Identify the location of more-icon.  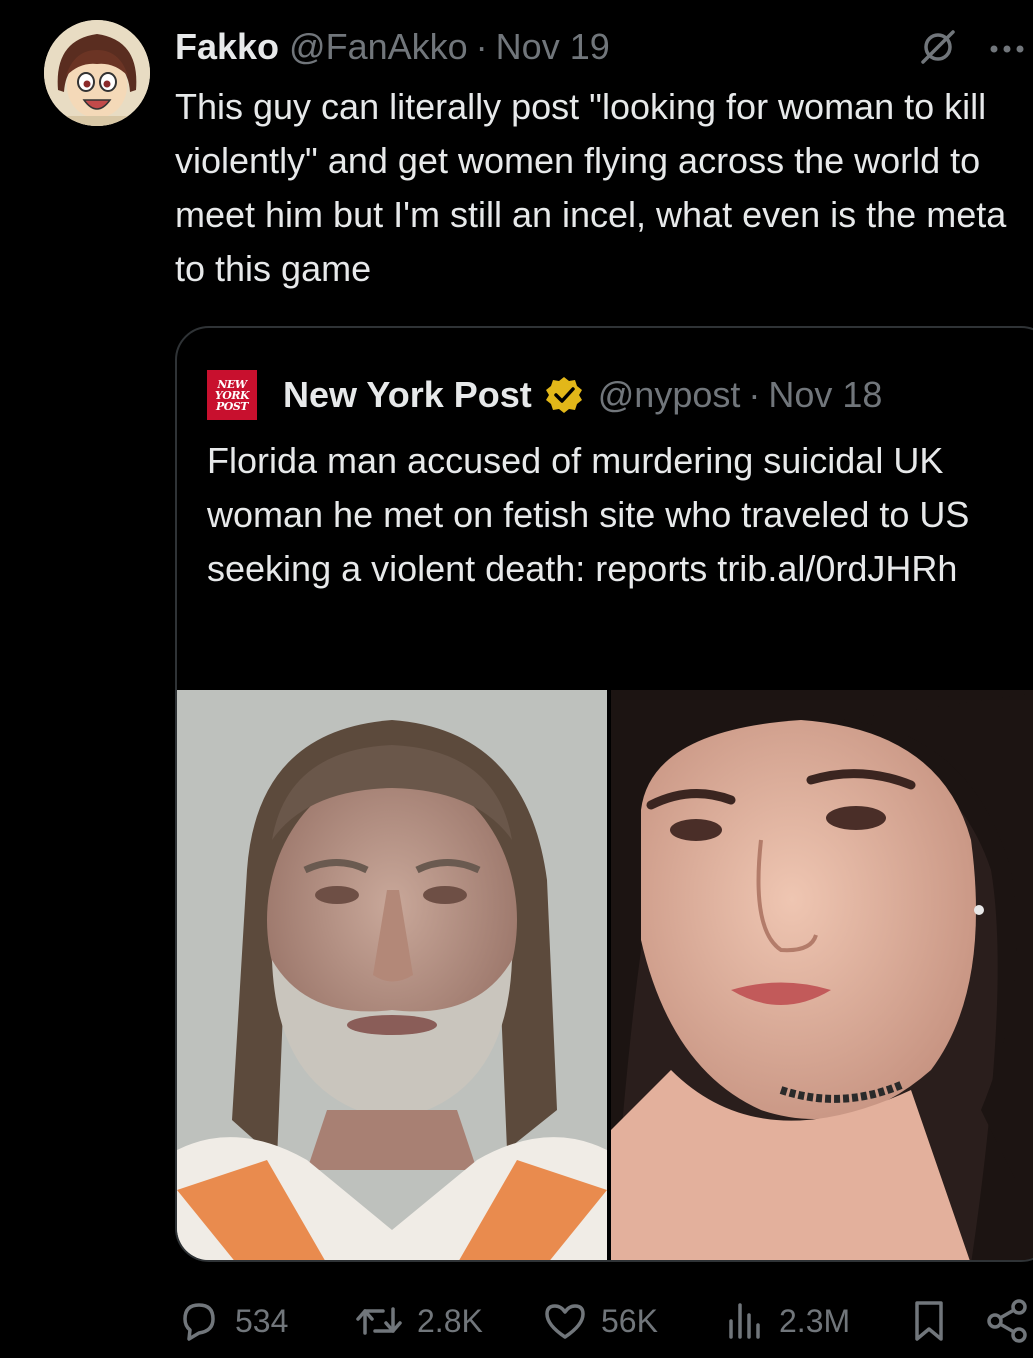
(1007, 50).